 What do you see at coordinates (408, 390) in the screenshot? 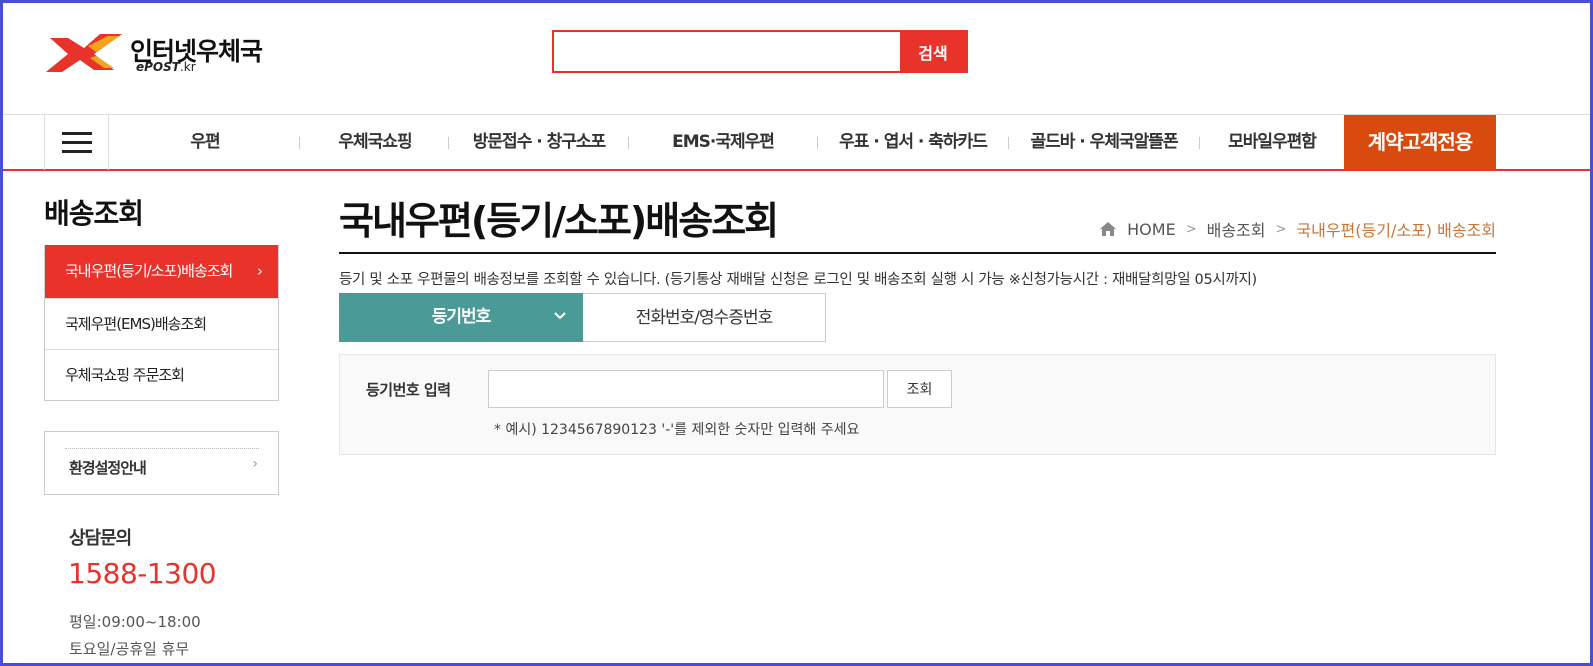
I see `registration-number-label: 등기번호 입력` at bounding box center [408, 390].